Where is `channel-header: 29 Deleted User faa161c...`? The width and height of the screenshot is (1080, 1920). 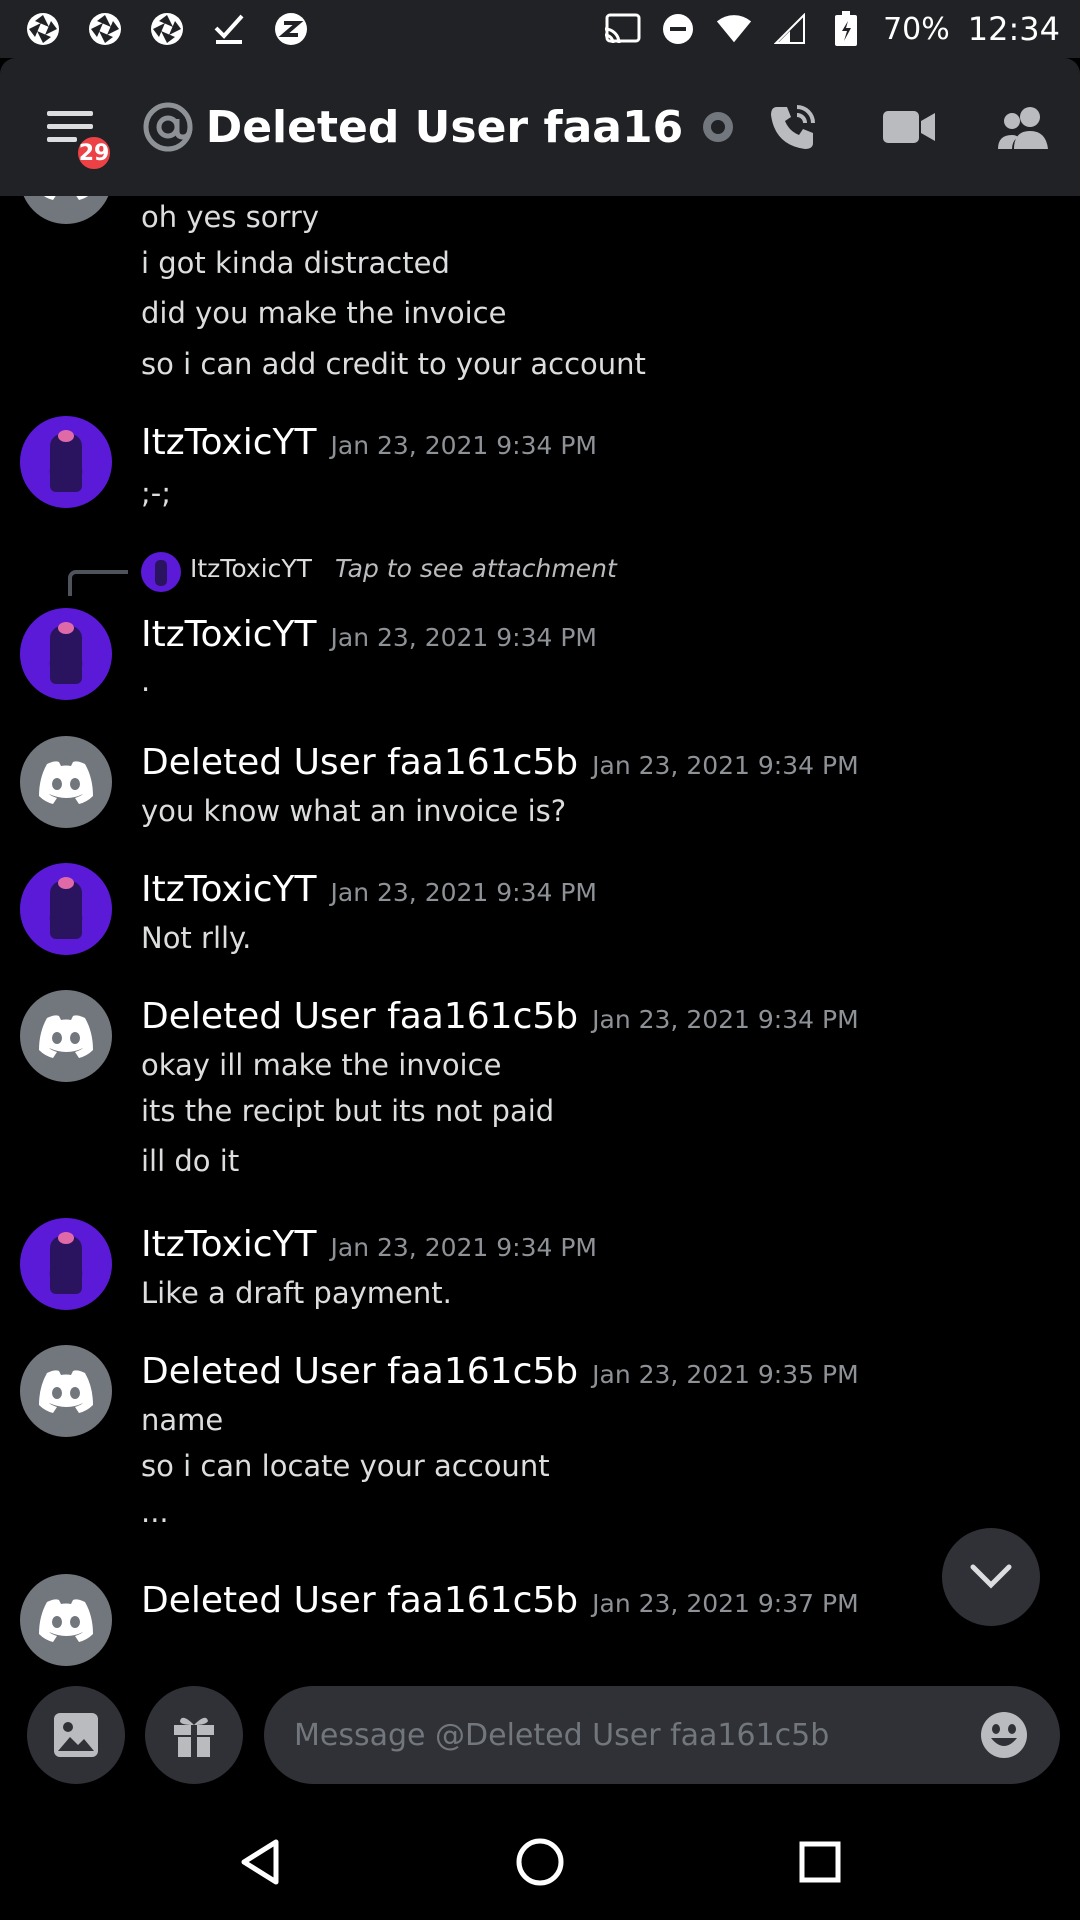
channel-header: 29 Deleted User faa161c... is located at coordinates (540, 127).